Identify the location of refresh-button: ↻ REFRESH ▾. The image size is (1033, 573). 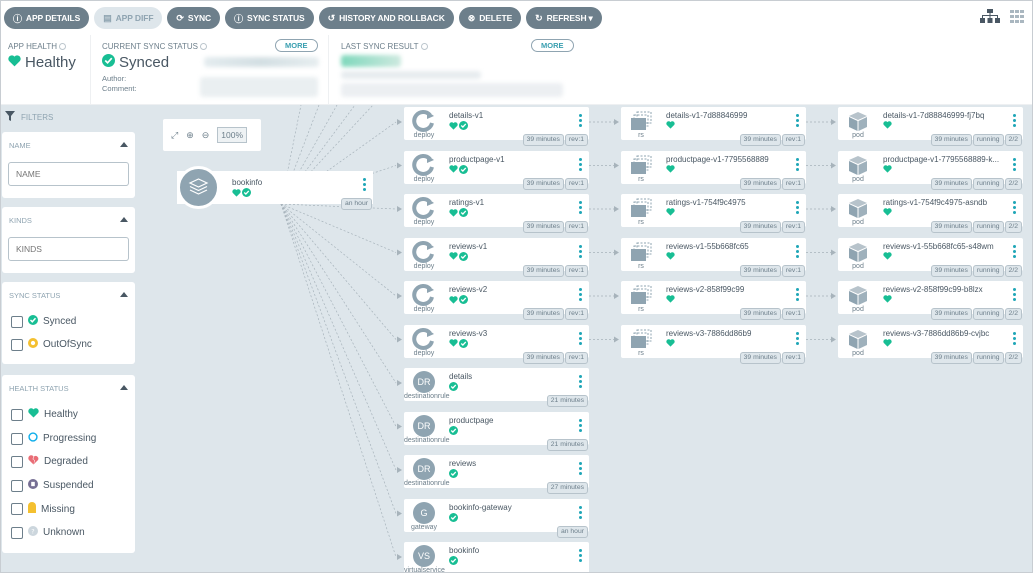
(564, 18).